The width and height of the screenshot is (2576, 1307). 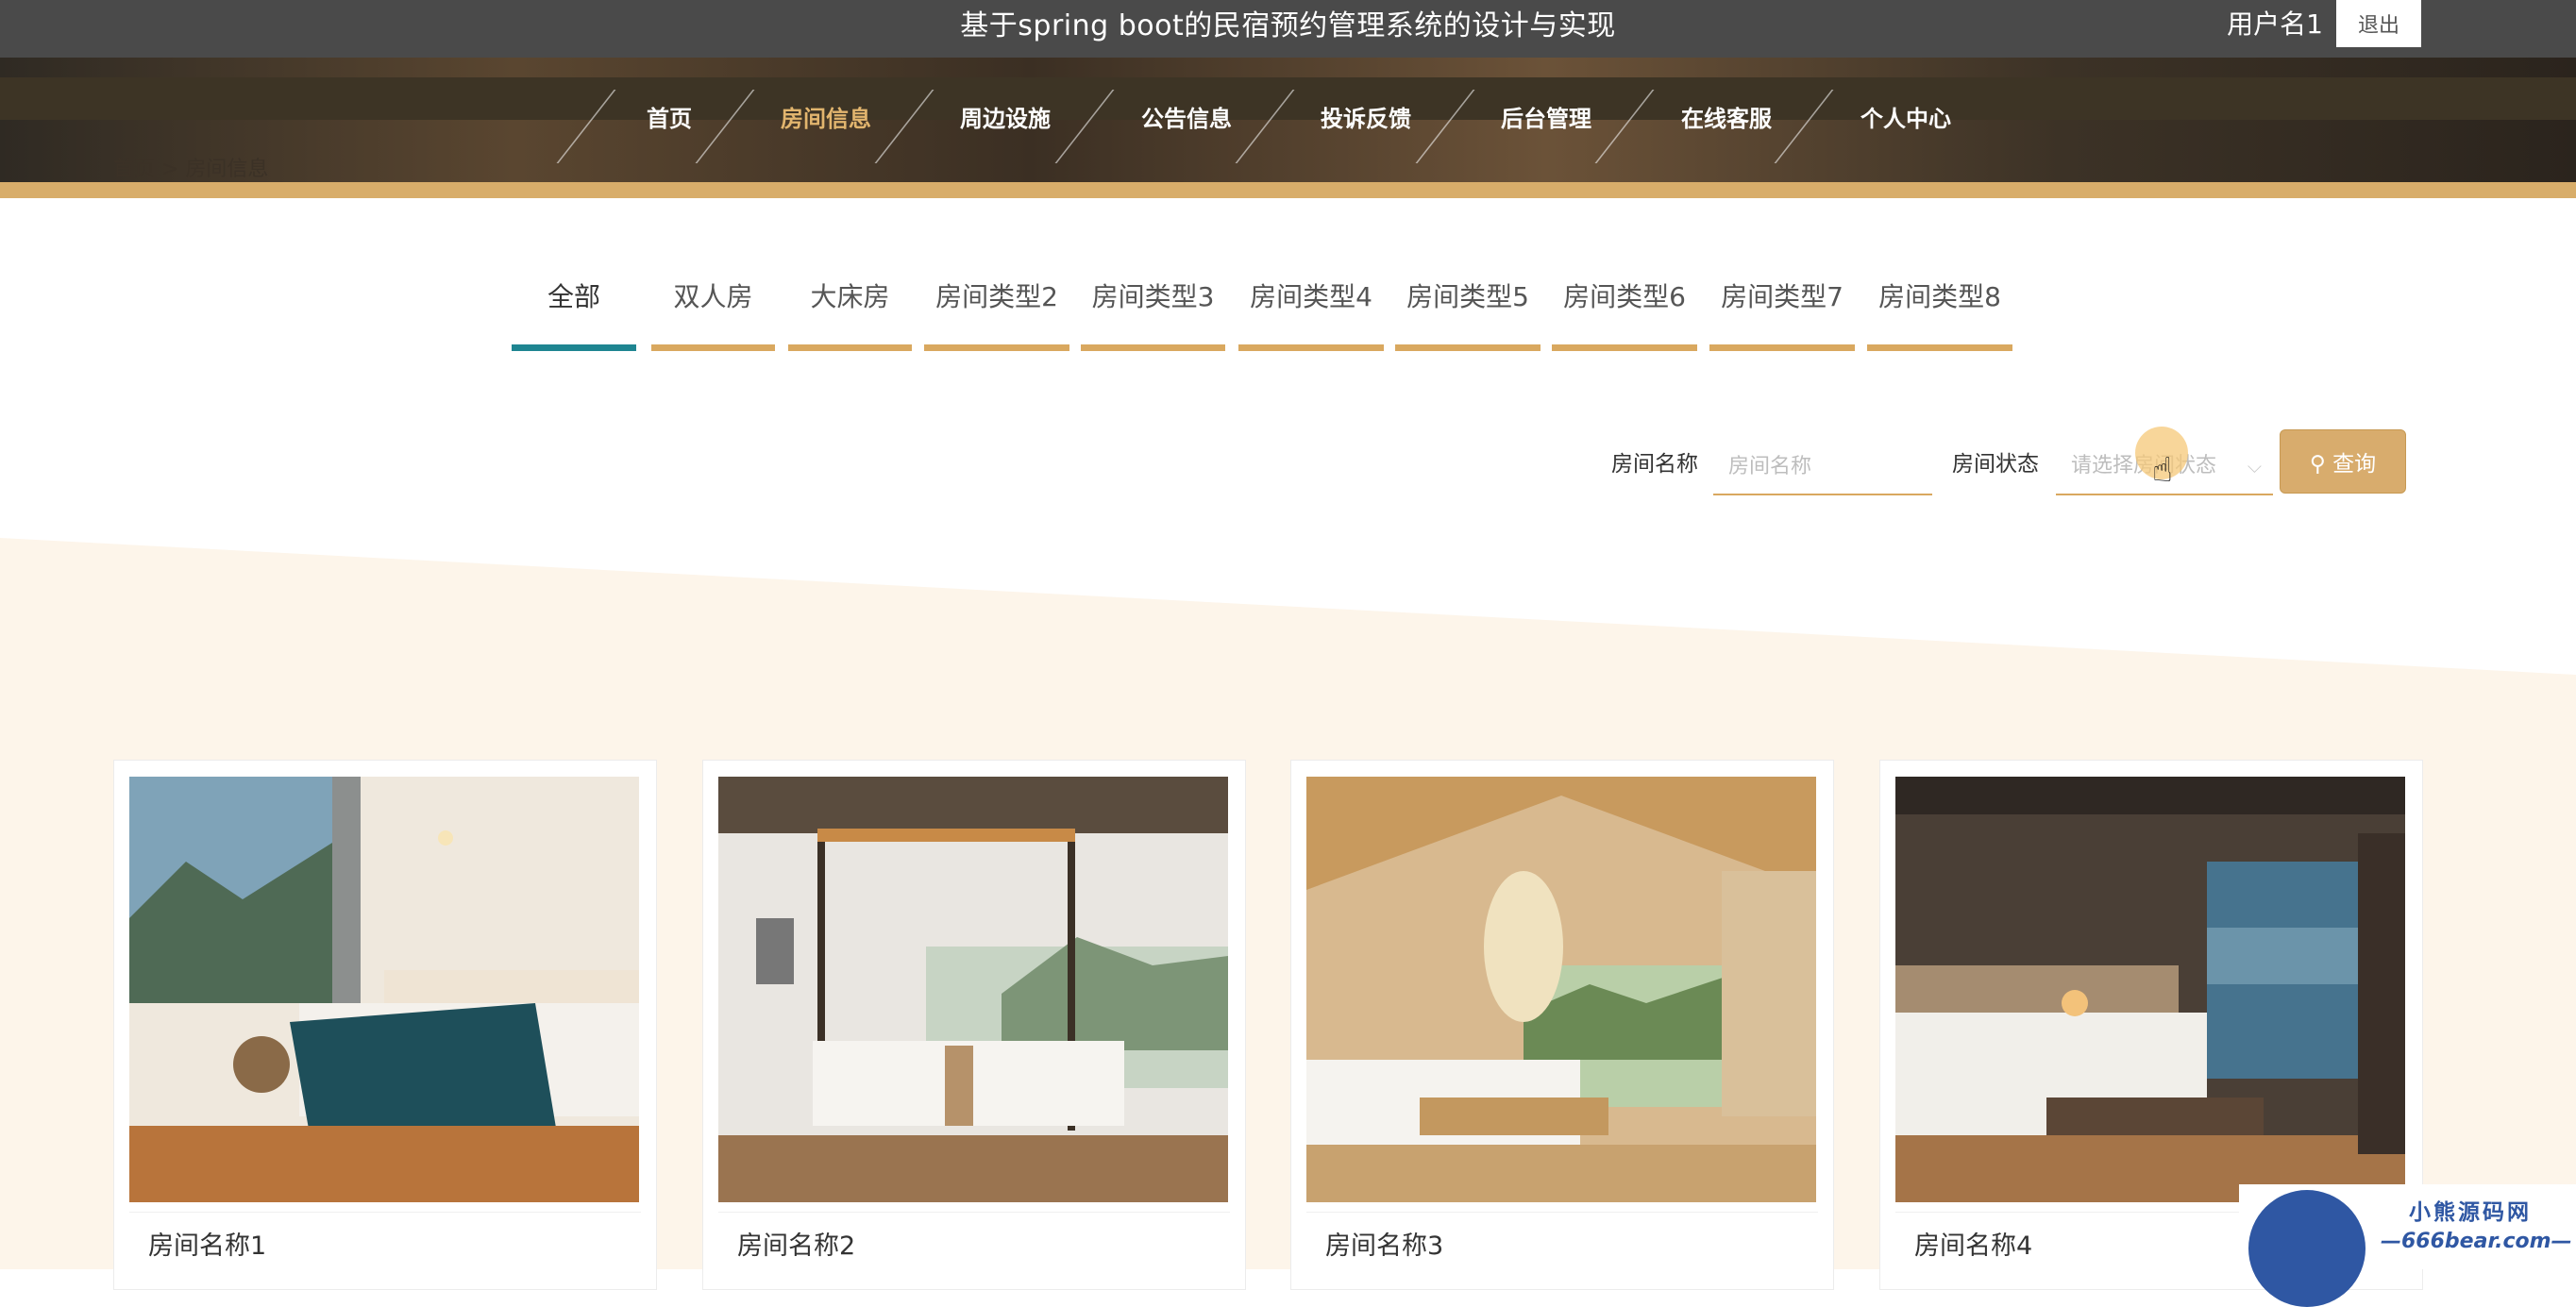 What do you see at coordinates (207, 1243) in the screenshot?
I see `room-name: 房间名称1` at bounding box center [207, 1243].